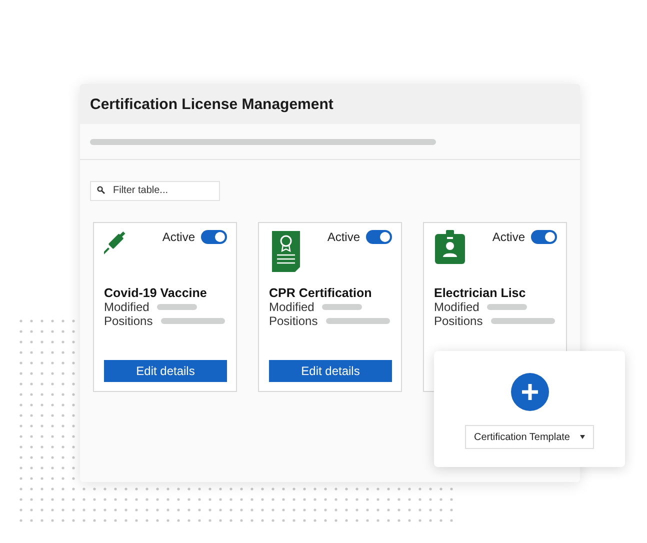 The image size is (647, 543). Describe the element at coordinates (321, 293) in the screenshot. I see `card-title: CPR Certification` at that location.